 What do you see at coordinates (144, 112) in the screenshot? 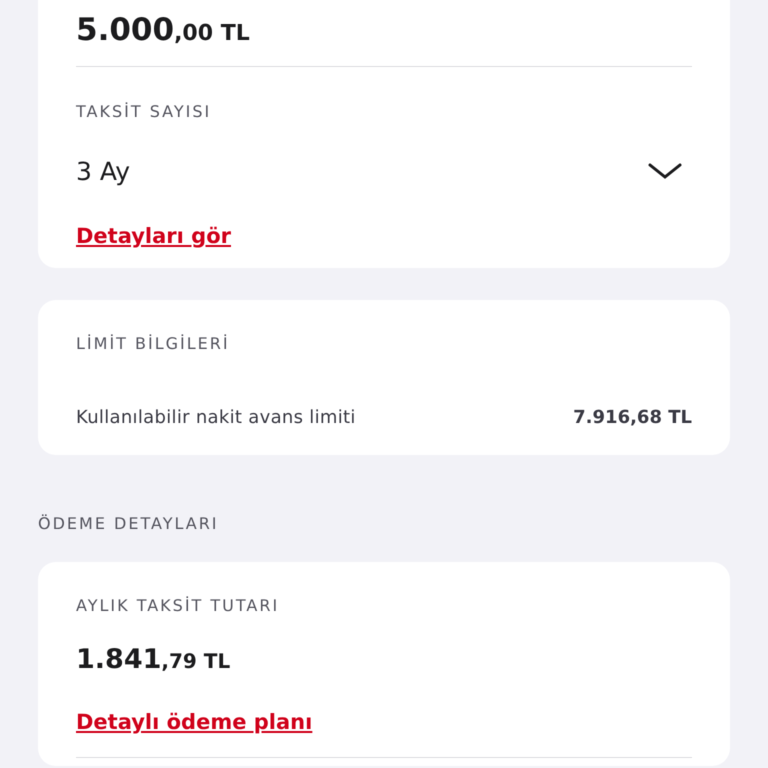
I see `installment-label: TAKSİT SAYISI` at bounding box center [144, 112].